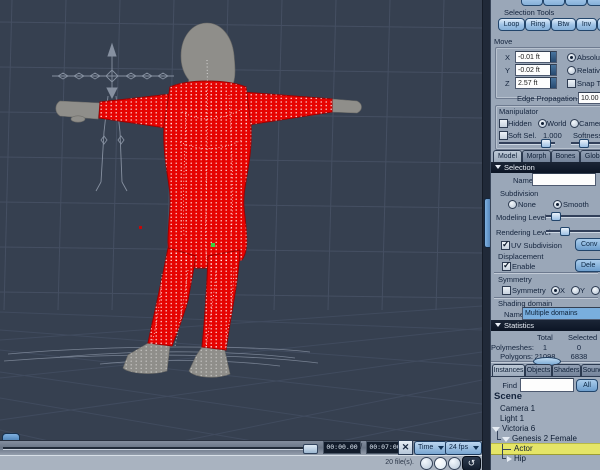 Image resolution: width=600 pixels, height=470 pixels. What do you see at coordinates (512, 418) in the screenshot?
I see `tree-item-label: Light 1` at bounding box center [512, 418].